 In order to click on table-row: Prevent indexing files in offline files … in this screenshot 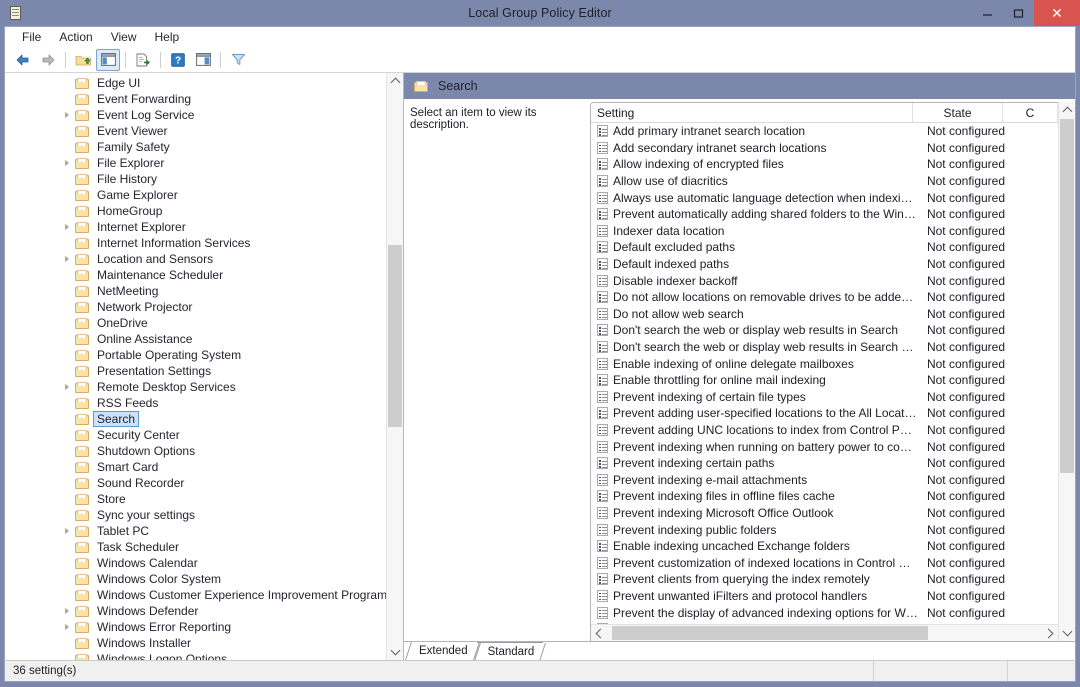, I will do `click(824, 496)`.